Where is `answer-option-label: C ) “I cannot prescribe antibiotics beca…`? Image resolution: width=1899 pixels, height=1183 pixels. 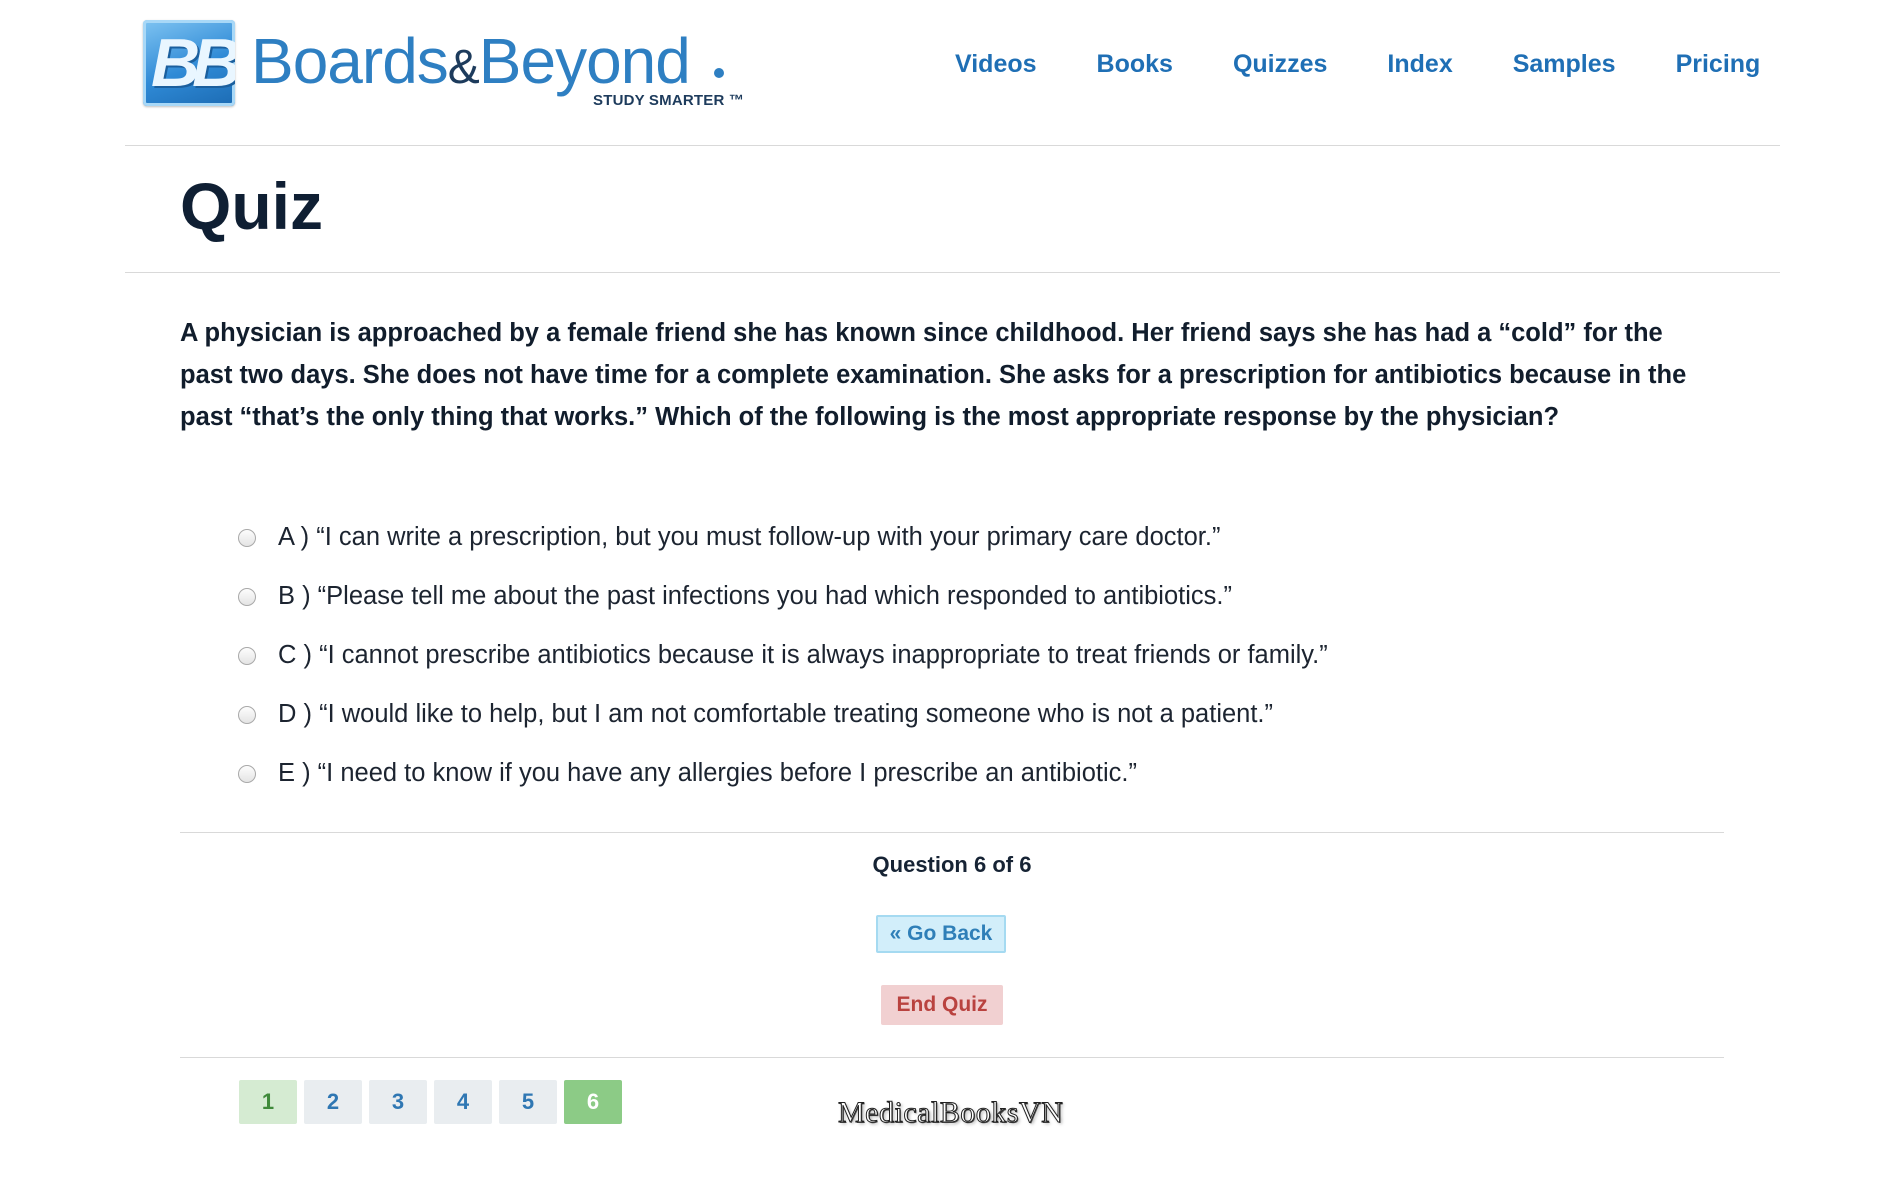 answer-option-label: C ) “I cannot prescribe antibiotics beca… is located at coordinates (803, 655).